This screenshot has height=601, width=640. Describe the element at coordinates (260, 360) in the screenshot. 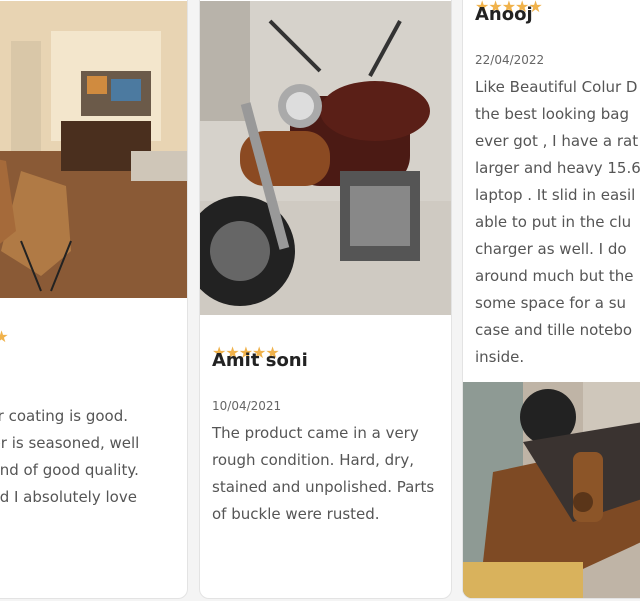

I see `reviewer-name: Amit soni` at that location.